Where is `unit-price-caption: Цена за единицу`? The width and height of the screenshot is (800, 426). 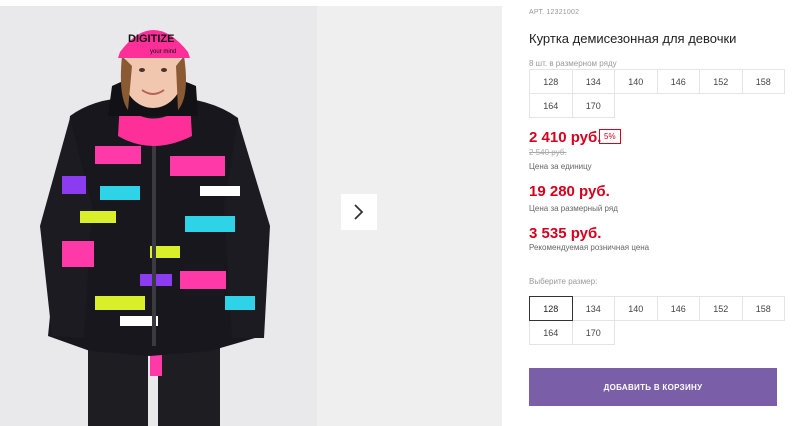
unit-price-caption: Цена за единицу is located at coordinates (560, 166).